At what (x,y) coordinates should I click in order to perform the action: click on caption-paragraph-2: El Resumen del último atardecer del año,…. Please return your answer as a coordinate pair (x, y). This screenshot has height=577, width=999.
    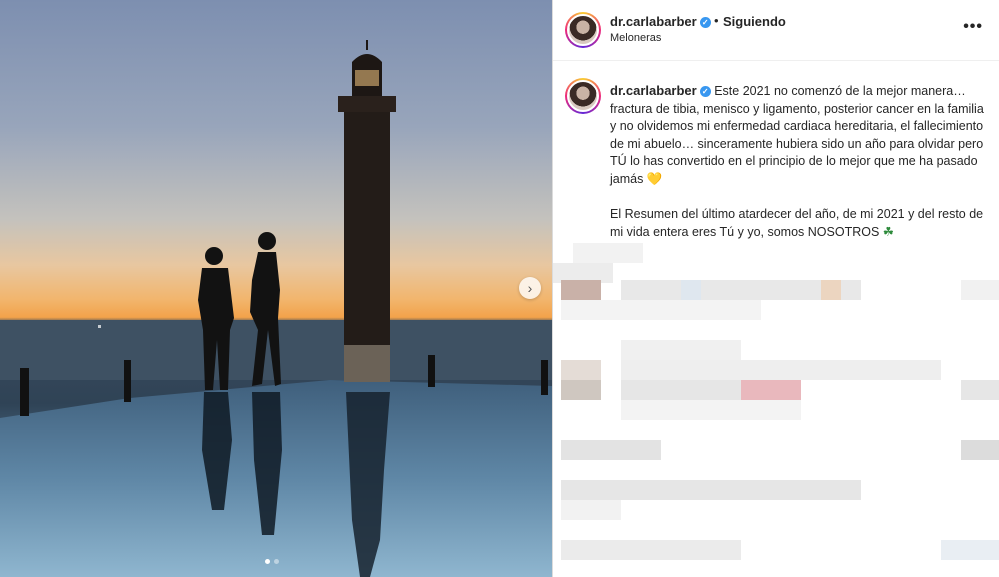
    Looking at the image, I should click on (797, 223).